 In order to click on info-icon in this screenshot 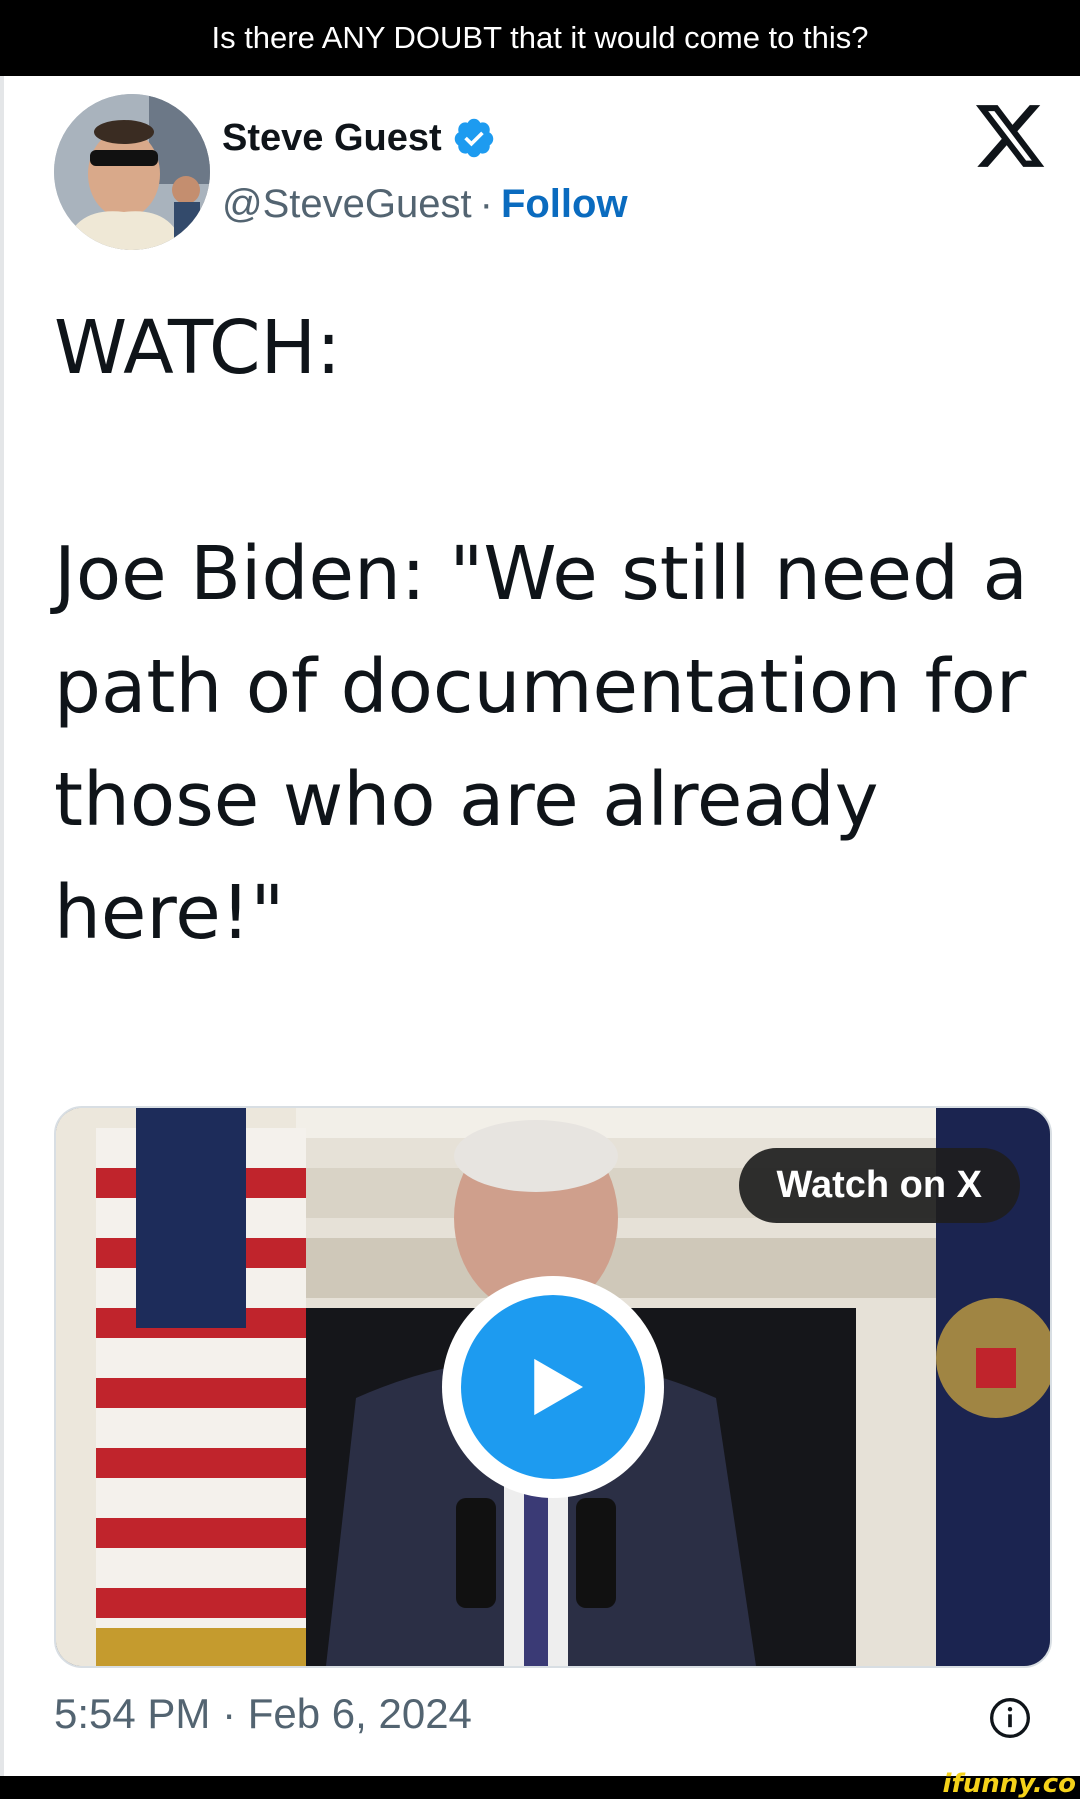, I will do `click(1010, 1718)`.